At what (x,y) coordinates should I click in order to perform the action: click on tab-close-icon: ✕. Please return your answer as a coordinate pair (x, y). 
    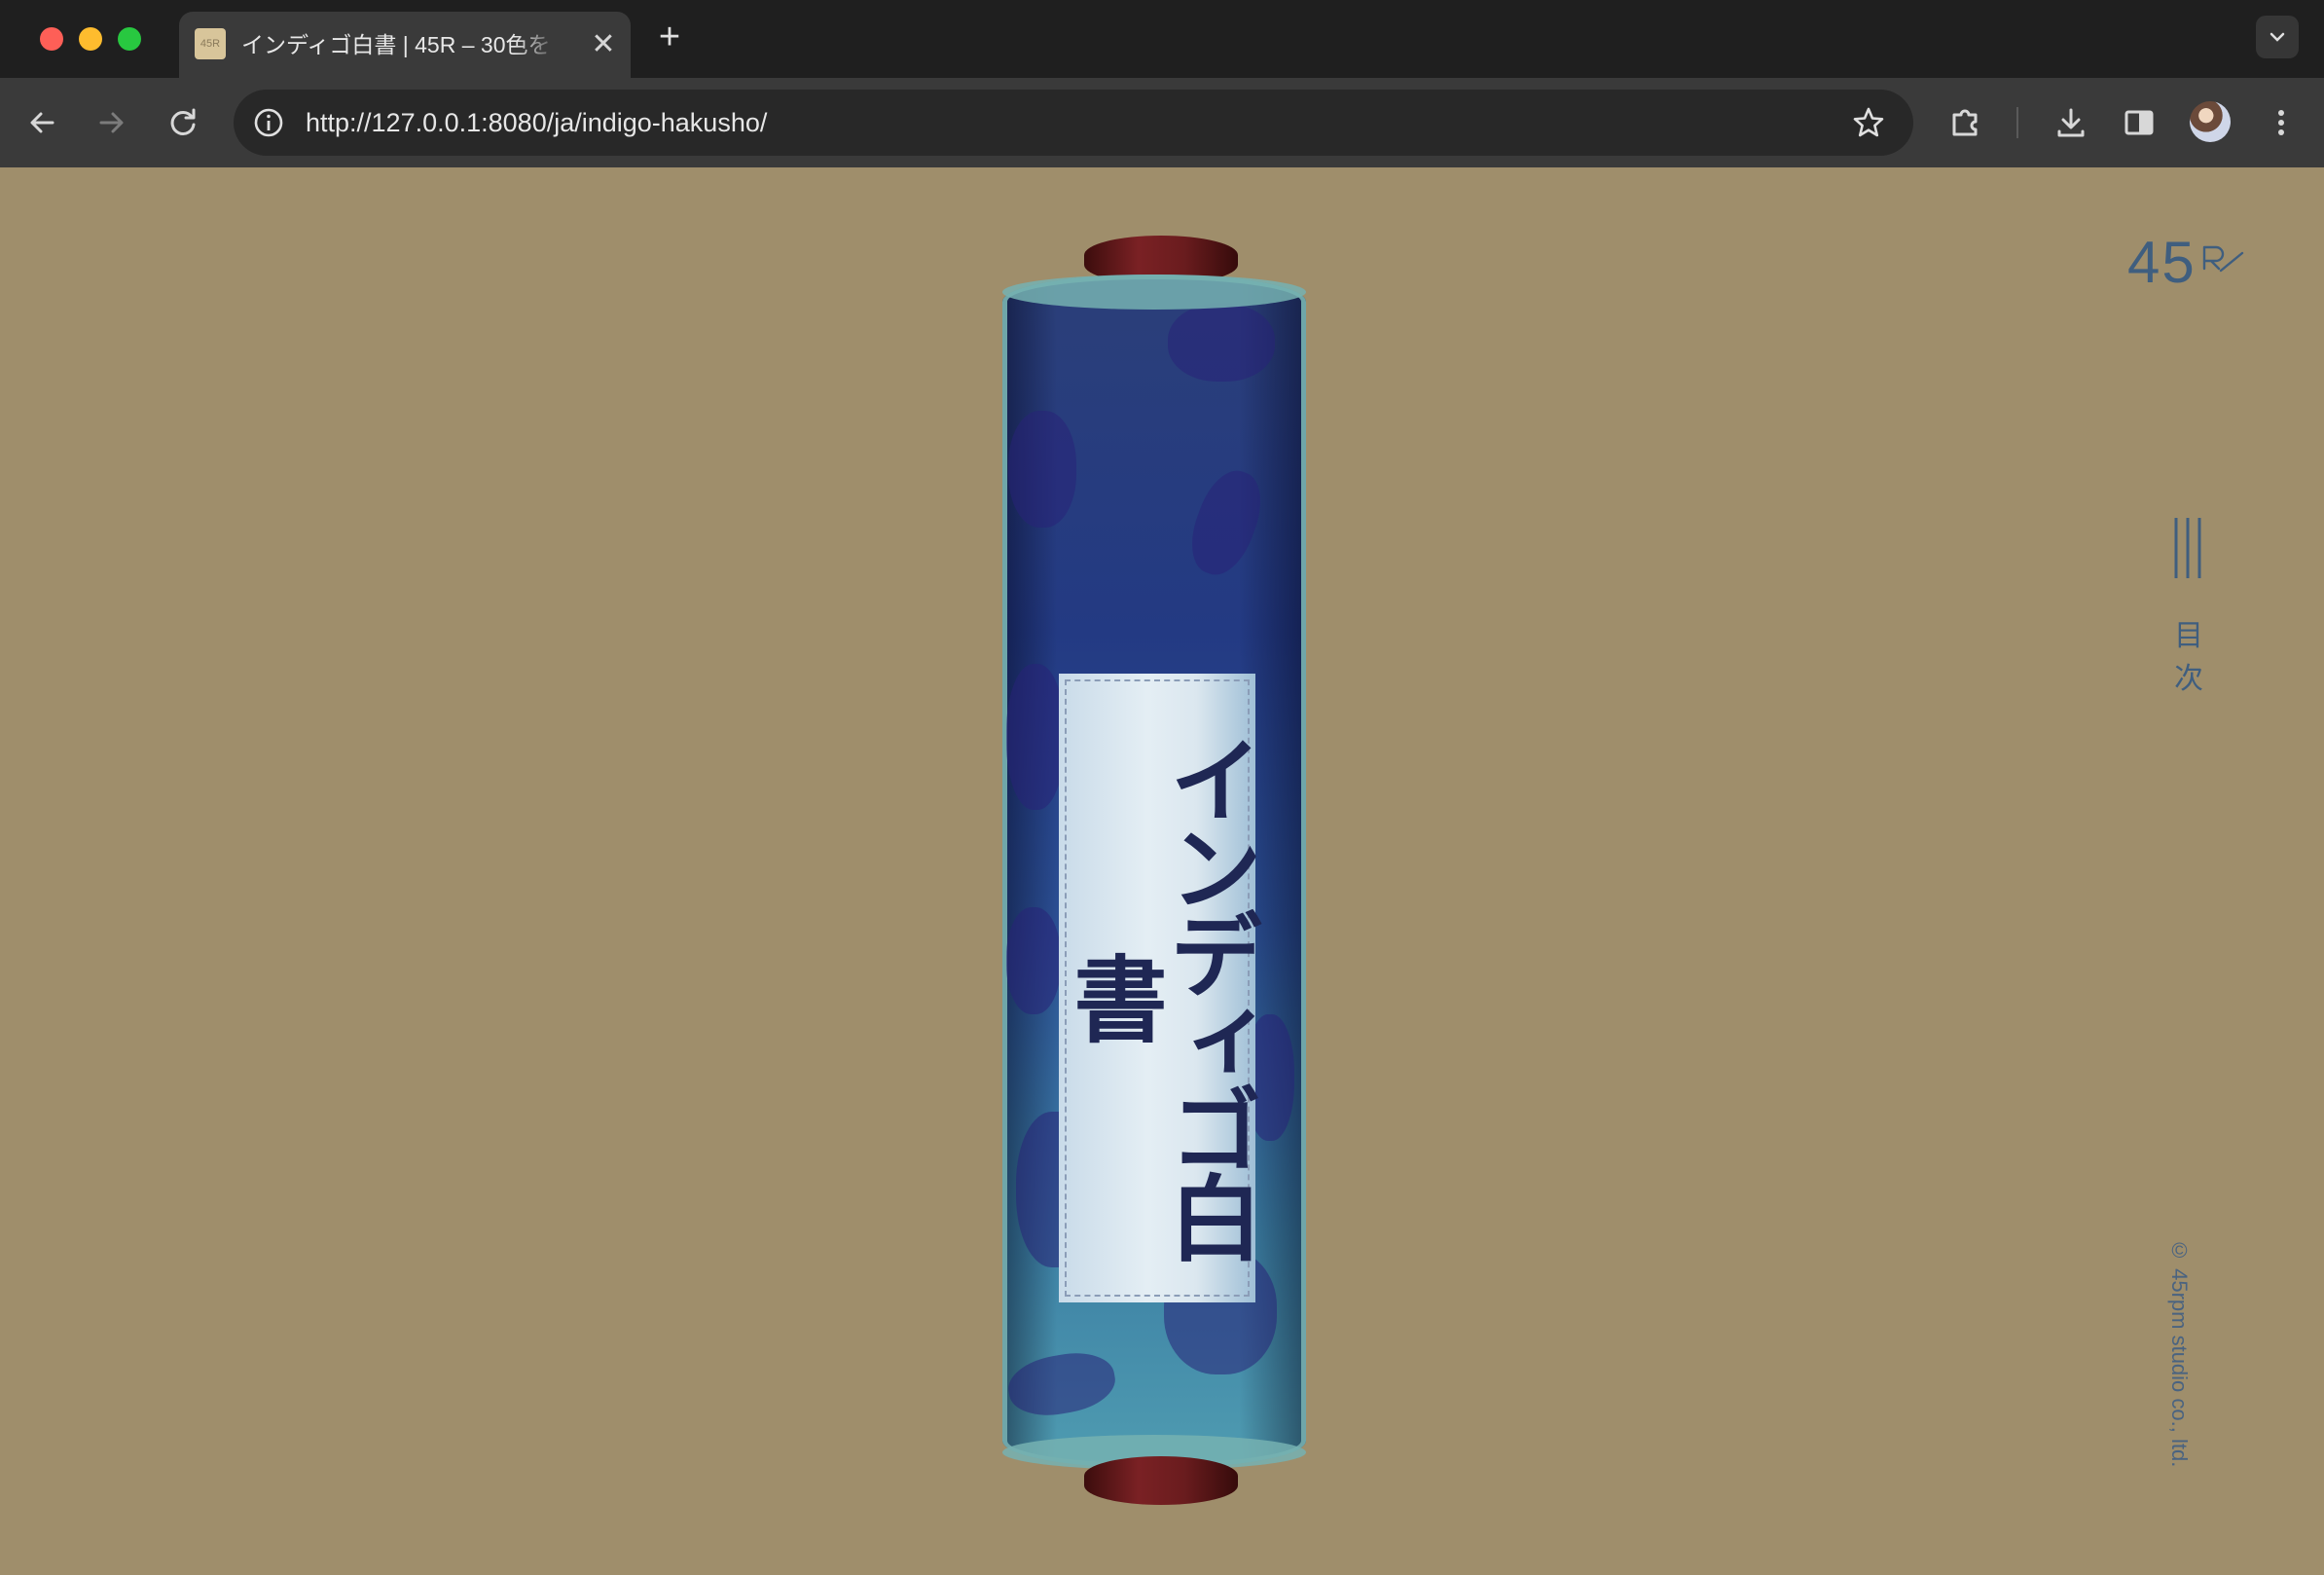
    Looking at the image, I should click on (603, 44).